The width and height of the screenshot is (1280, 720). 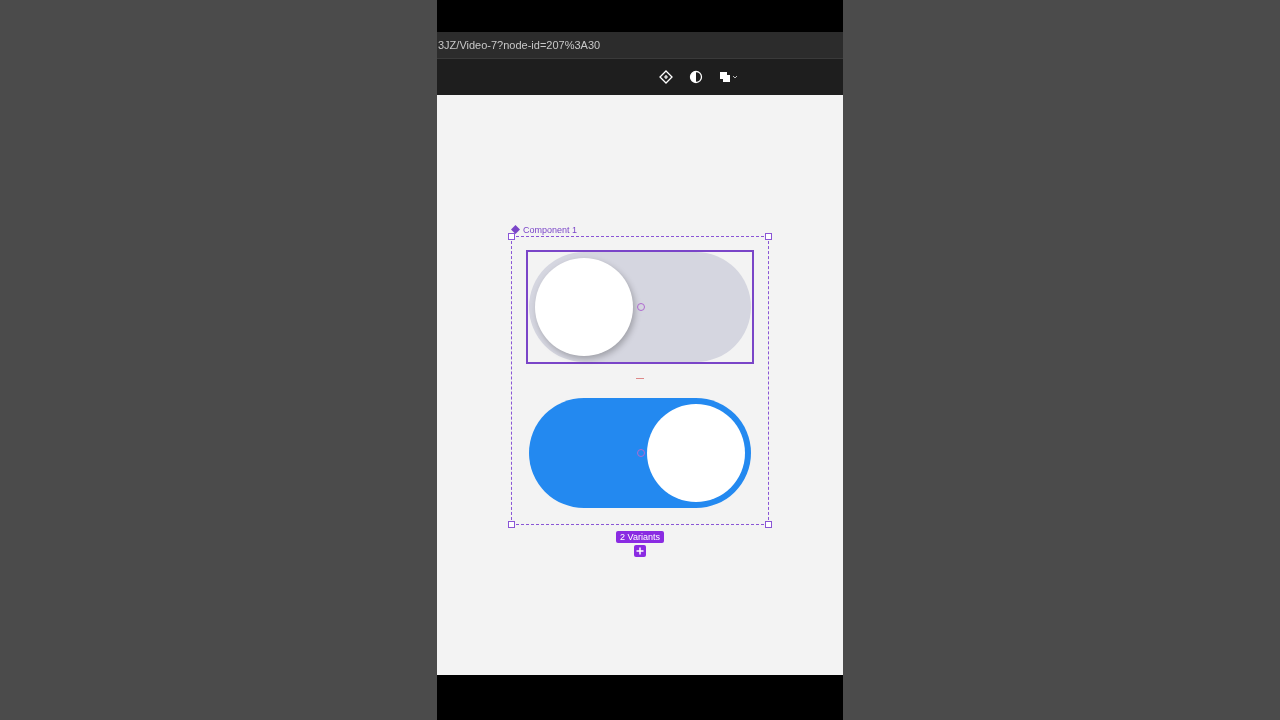 What do you see at coordinates (696, 77) in the screenshot?
I see `contrast-icon` at bounding box center [696, 77].